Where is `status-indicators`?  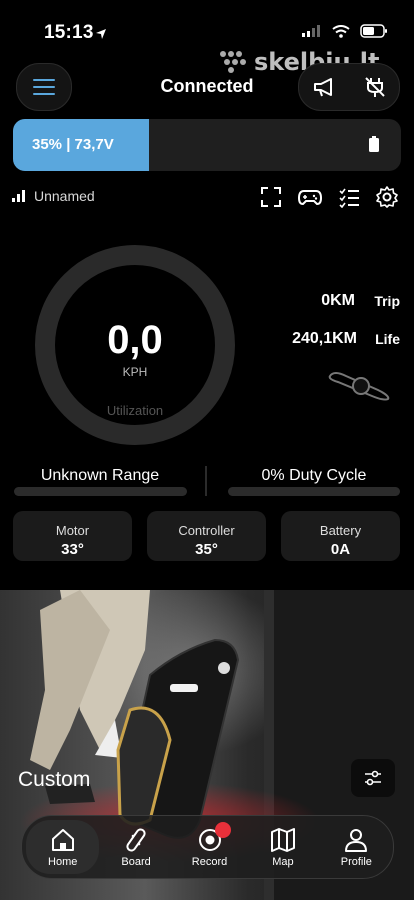 status-indicators is located at coordinates (345, 31).